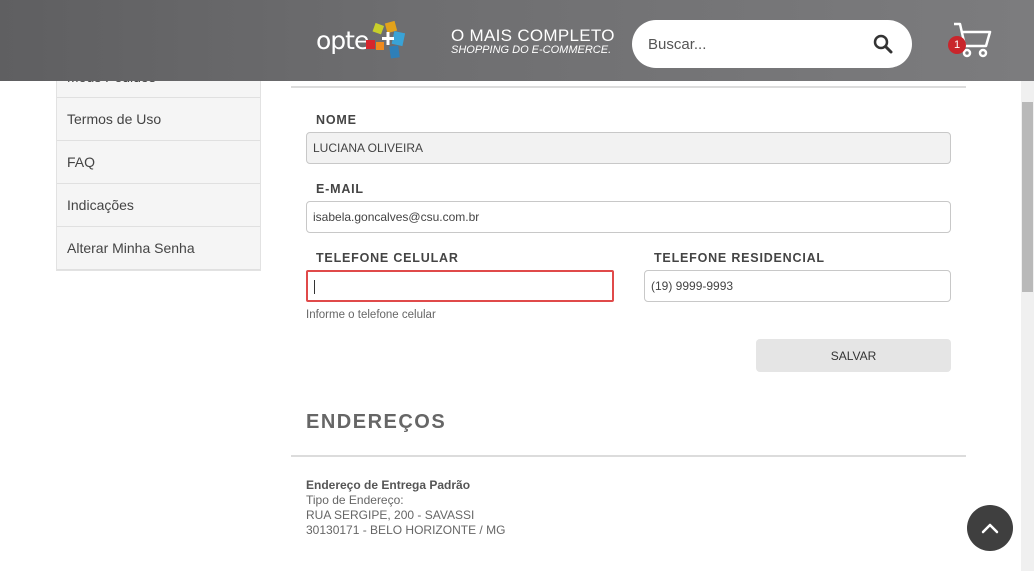  What do you see at coordinates (340, 189) in the screenshot?
I see `email-label: E-MAIL` at bounding box center [340, 189].